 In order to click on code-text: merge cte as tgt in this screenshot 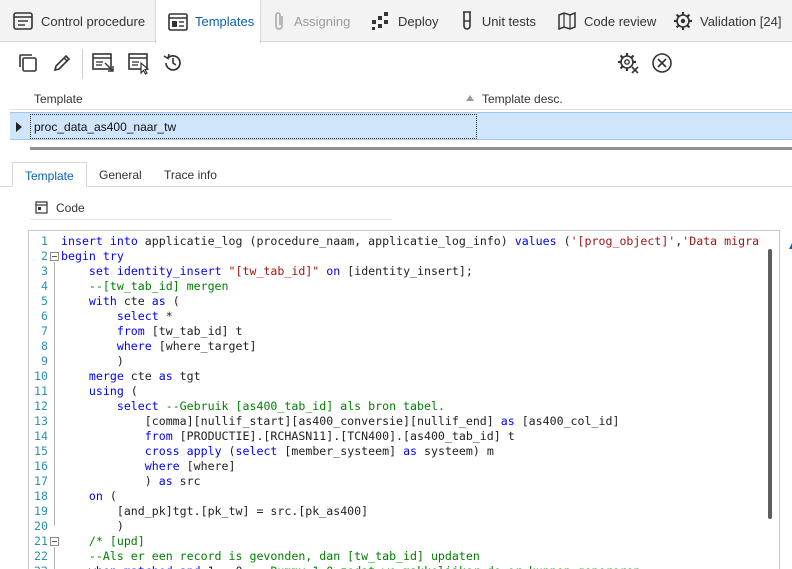, I will do `click(144, 376)`.